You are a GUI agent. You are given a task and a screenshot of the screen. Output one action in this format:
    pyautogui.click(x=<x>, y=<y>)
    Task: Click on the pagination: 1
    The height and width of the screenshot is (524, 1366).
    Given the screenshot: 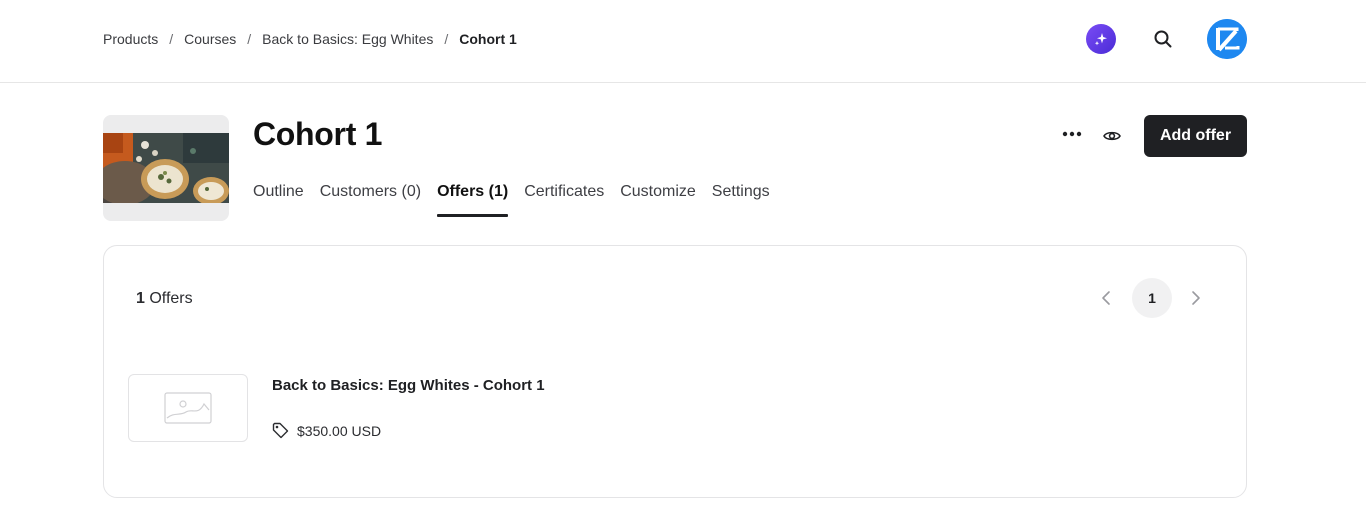 What is the action you would take?
    pyautogui.click(x=1151, y=298)
    